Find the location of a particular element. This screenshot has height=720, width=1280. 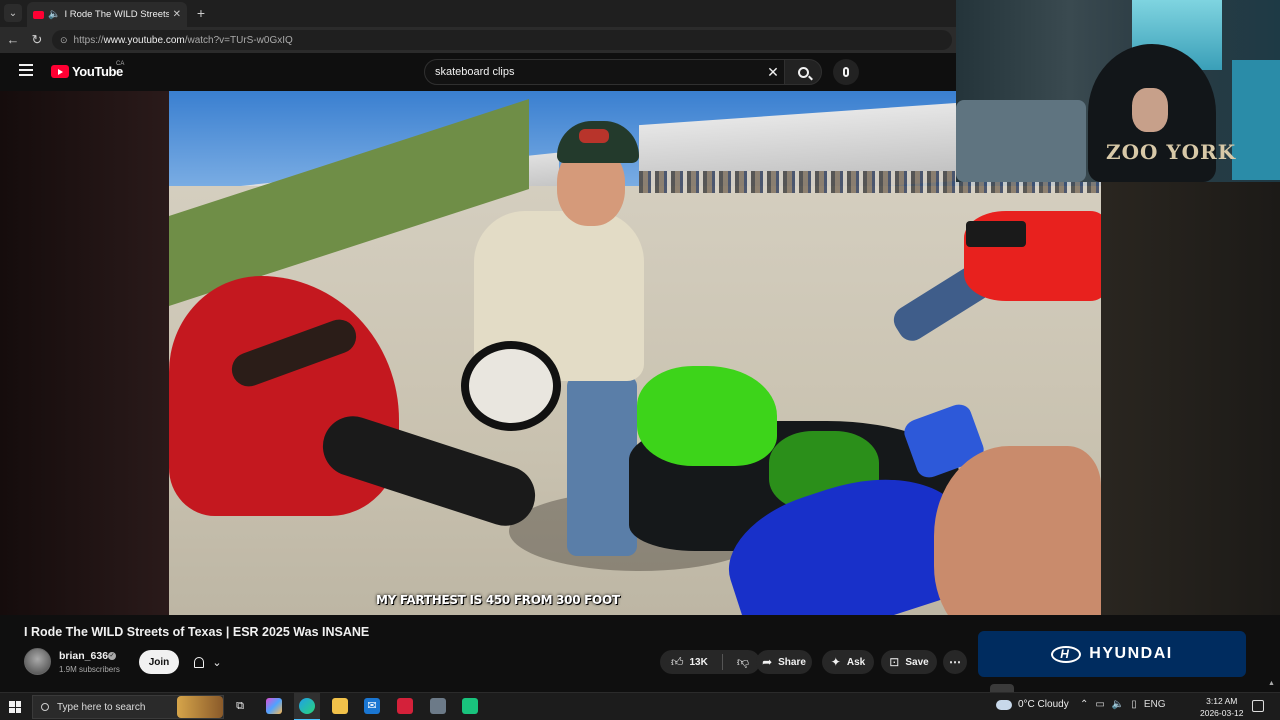

youtube-logo: YouTube CA is located at coordinates (88, 70).